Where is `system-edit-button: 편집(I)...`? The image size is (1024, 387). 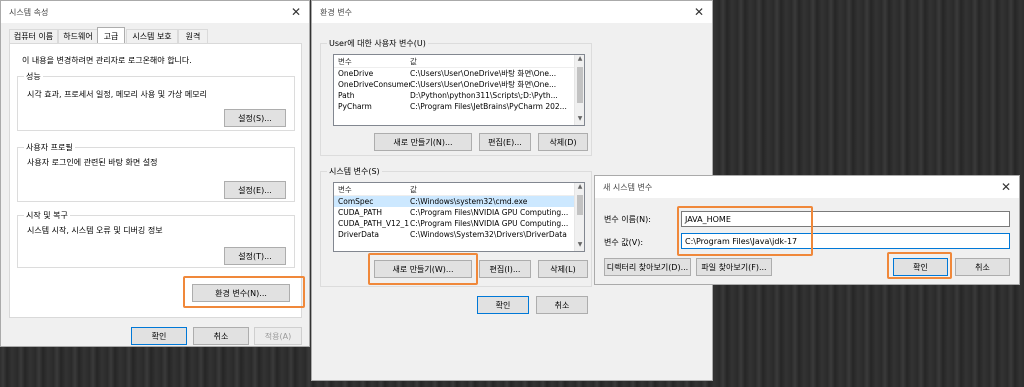
system-edit-button: 편집(I)... is located at coordinates (505, 269).